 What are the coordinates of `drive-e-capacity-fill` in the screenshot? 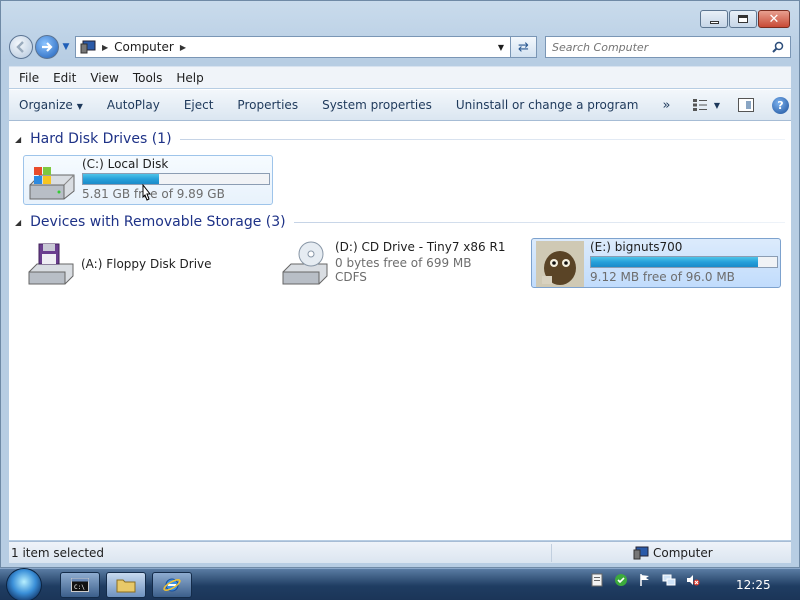 It's located at (675, 262).